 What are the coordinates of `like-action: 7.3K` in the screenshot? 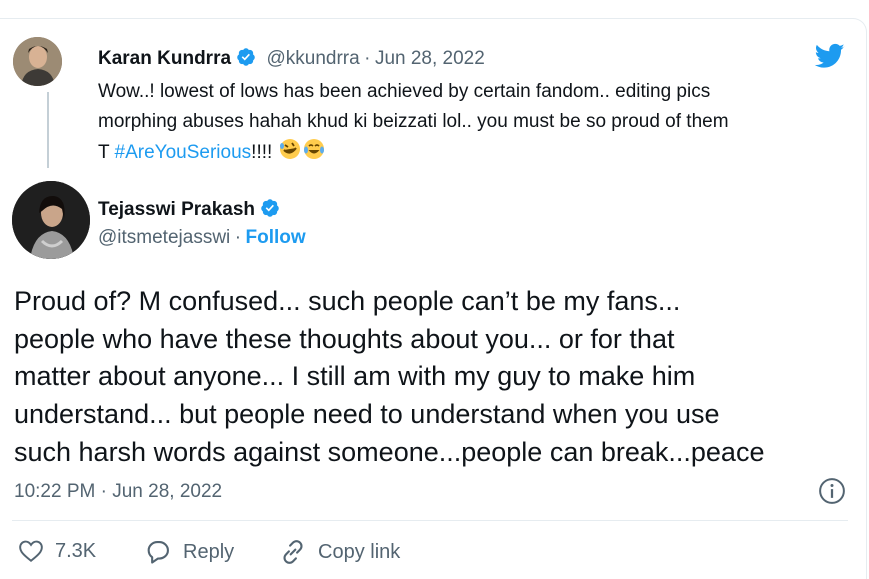 It's located at (56, 551).